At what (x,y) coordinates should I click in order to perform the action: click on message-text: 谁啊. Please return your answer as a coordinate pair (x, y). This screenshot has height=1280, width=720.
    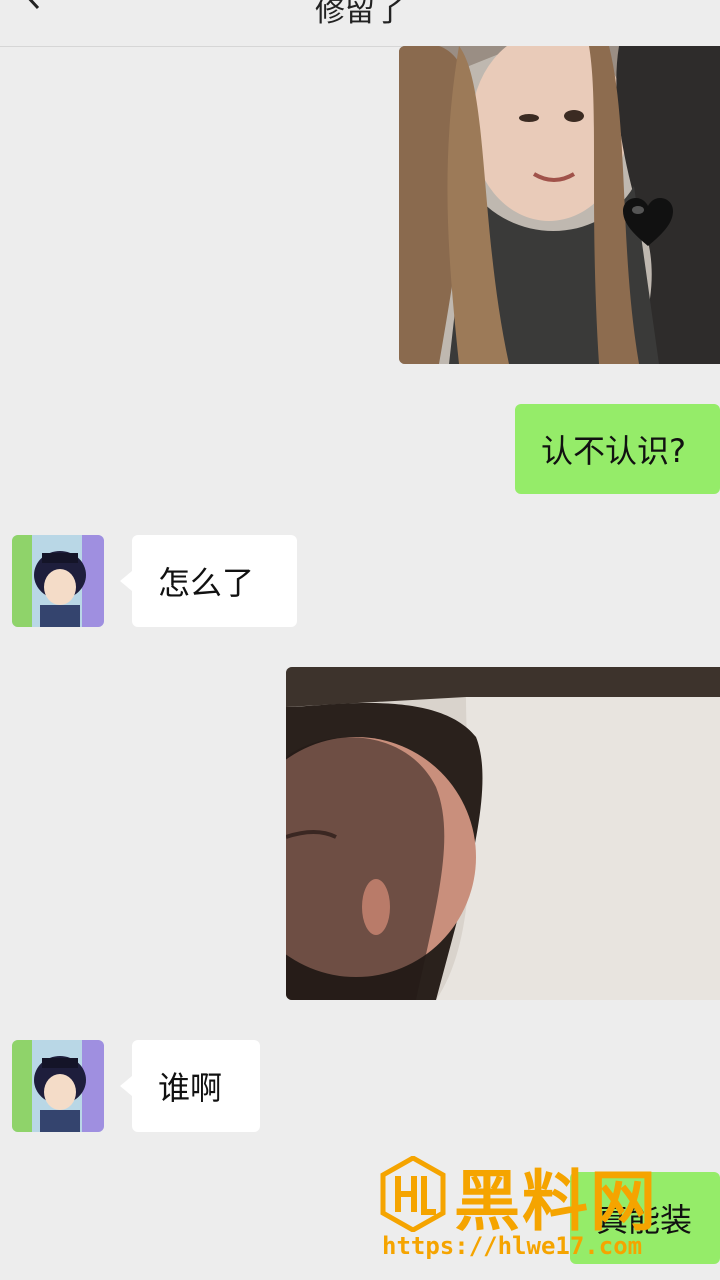
    Looking at the image, I should click on (190, 1088).